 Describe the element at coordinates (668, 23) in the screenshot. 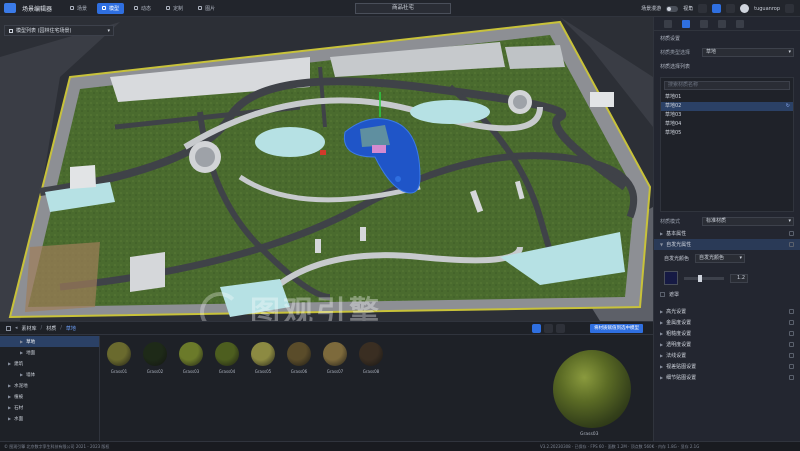

I see `tab-object-icon` at that location.